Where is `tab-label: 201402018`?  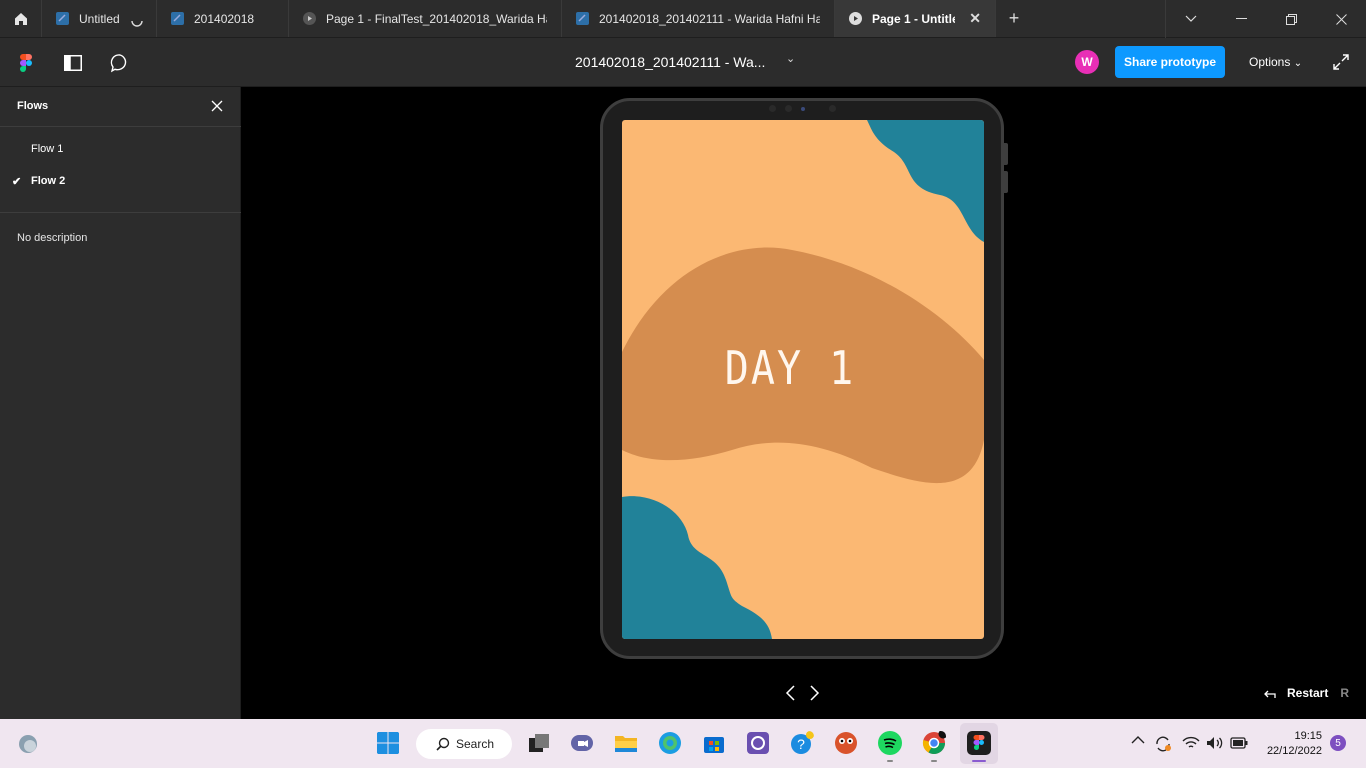 tab-label: 201402018 is located at coordinates (224, 18).